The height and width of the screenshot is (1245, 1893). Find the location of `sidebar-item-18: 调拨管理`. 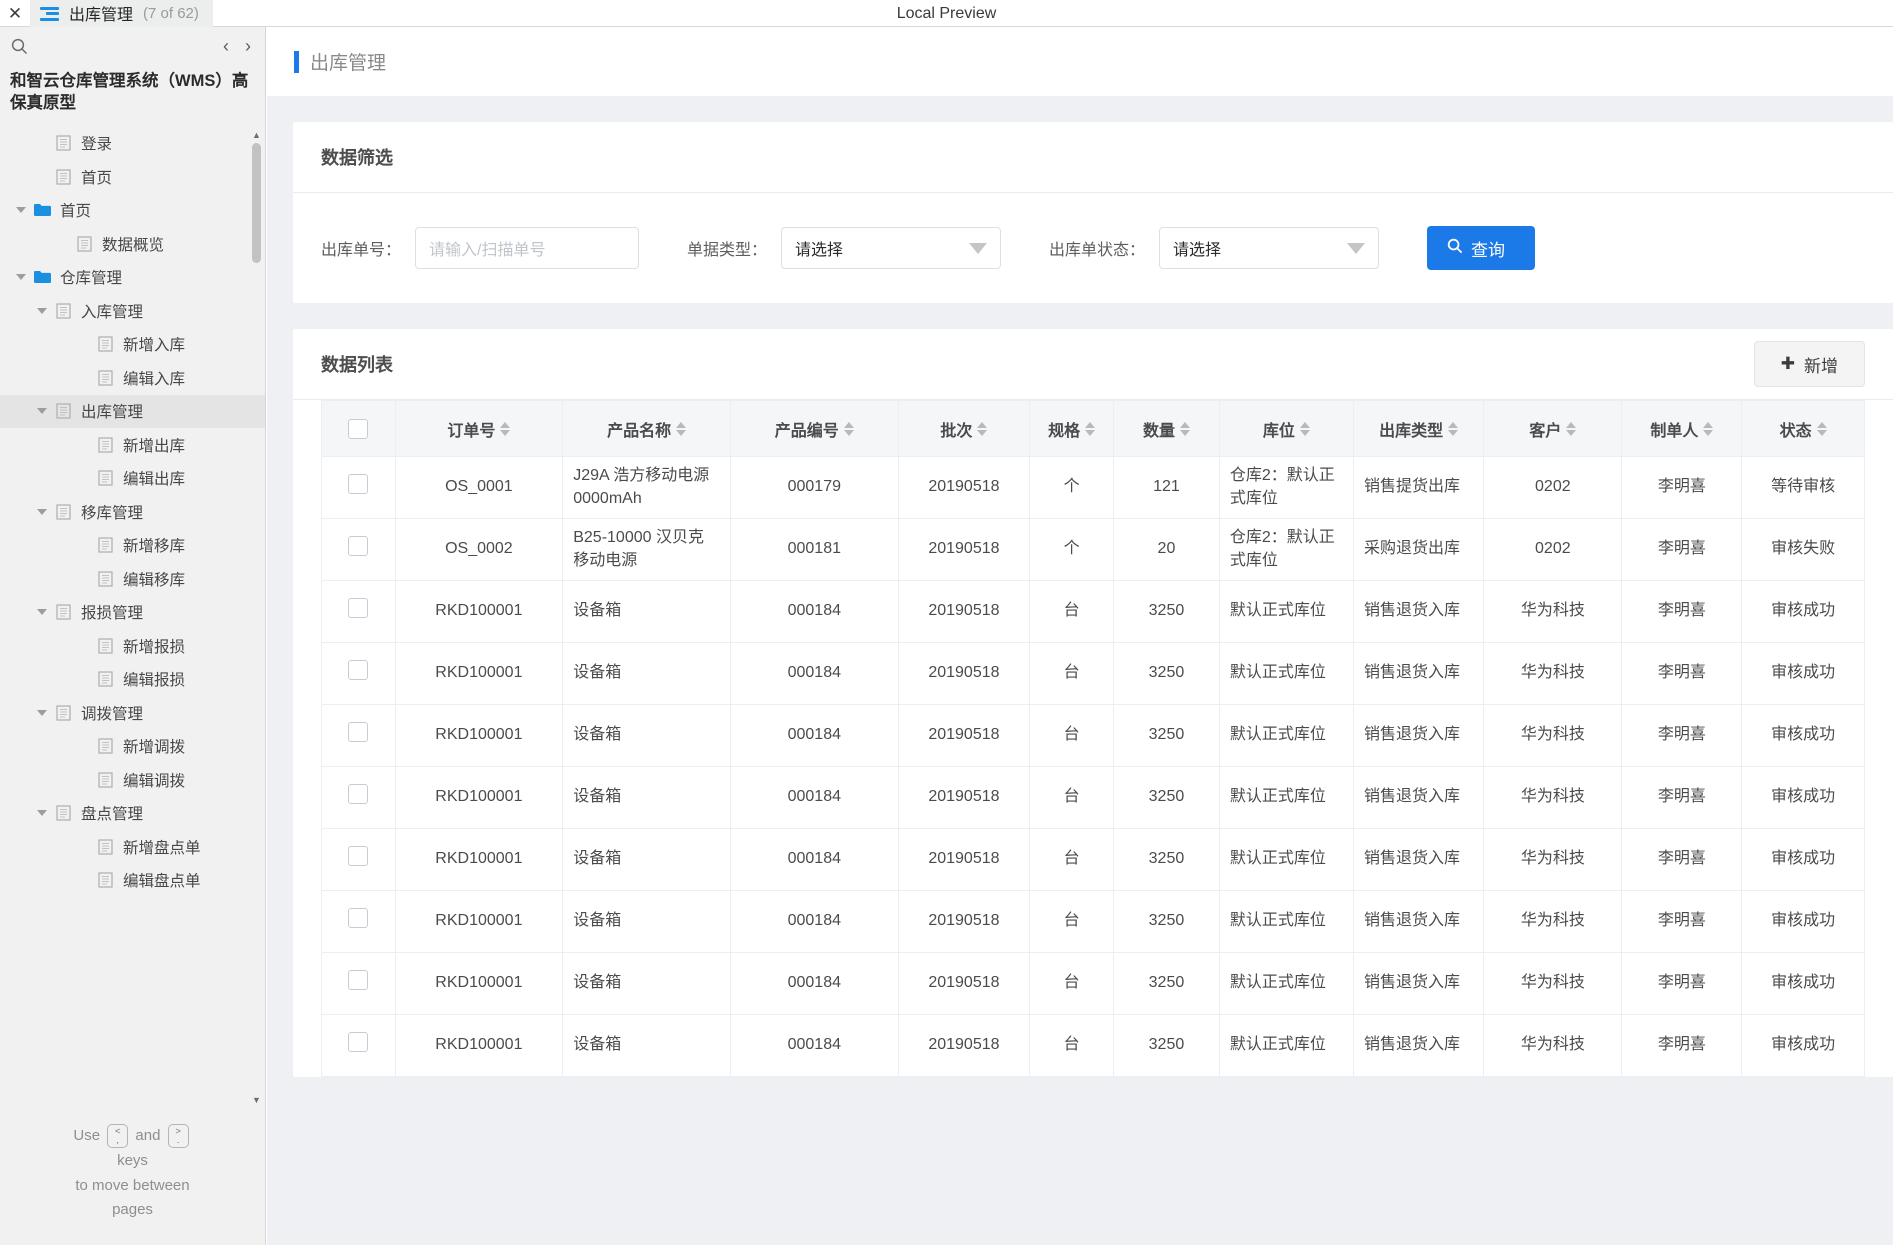

sidebar-item-18: 调拨管理 is located at coordinates (132, 713).